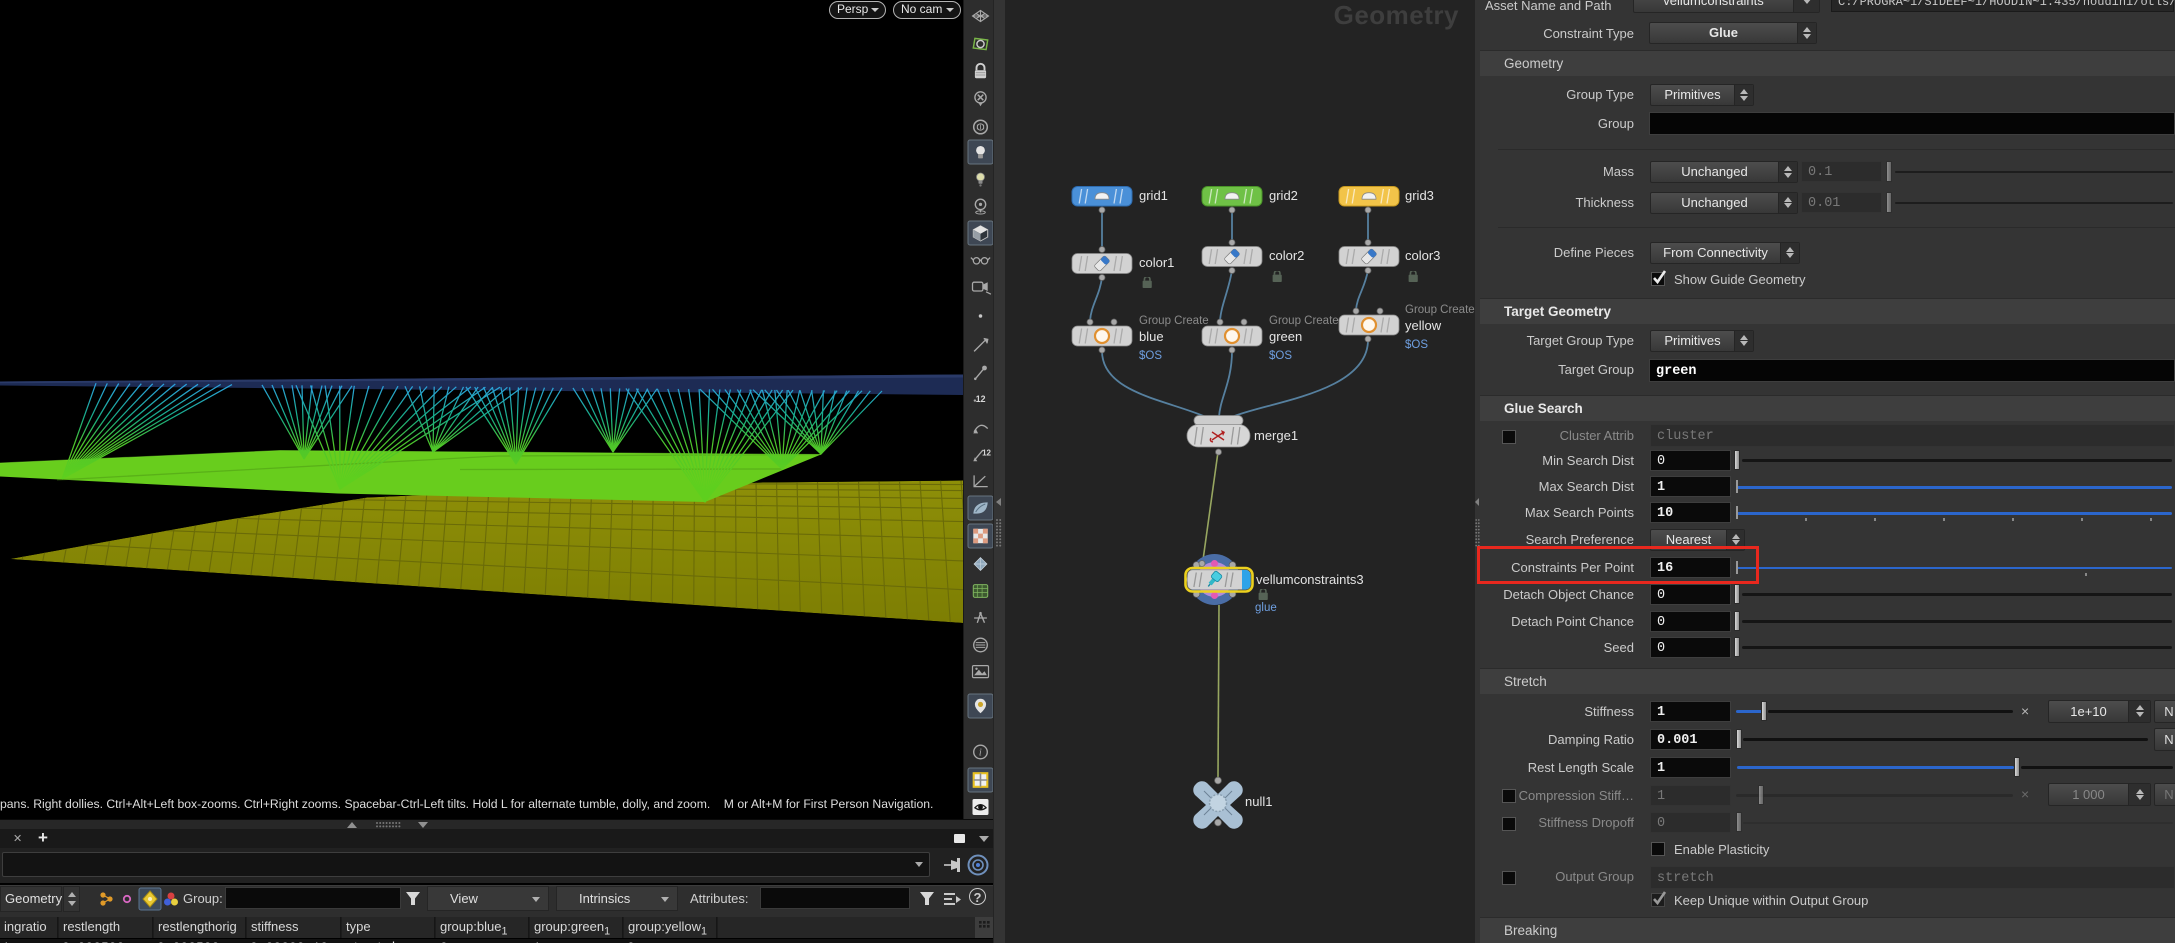  What do you see at coordinates (980, 753) in the screenshot?
I see `svg-text: i` at bounding box center [980, 753].